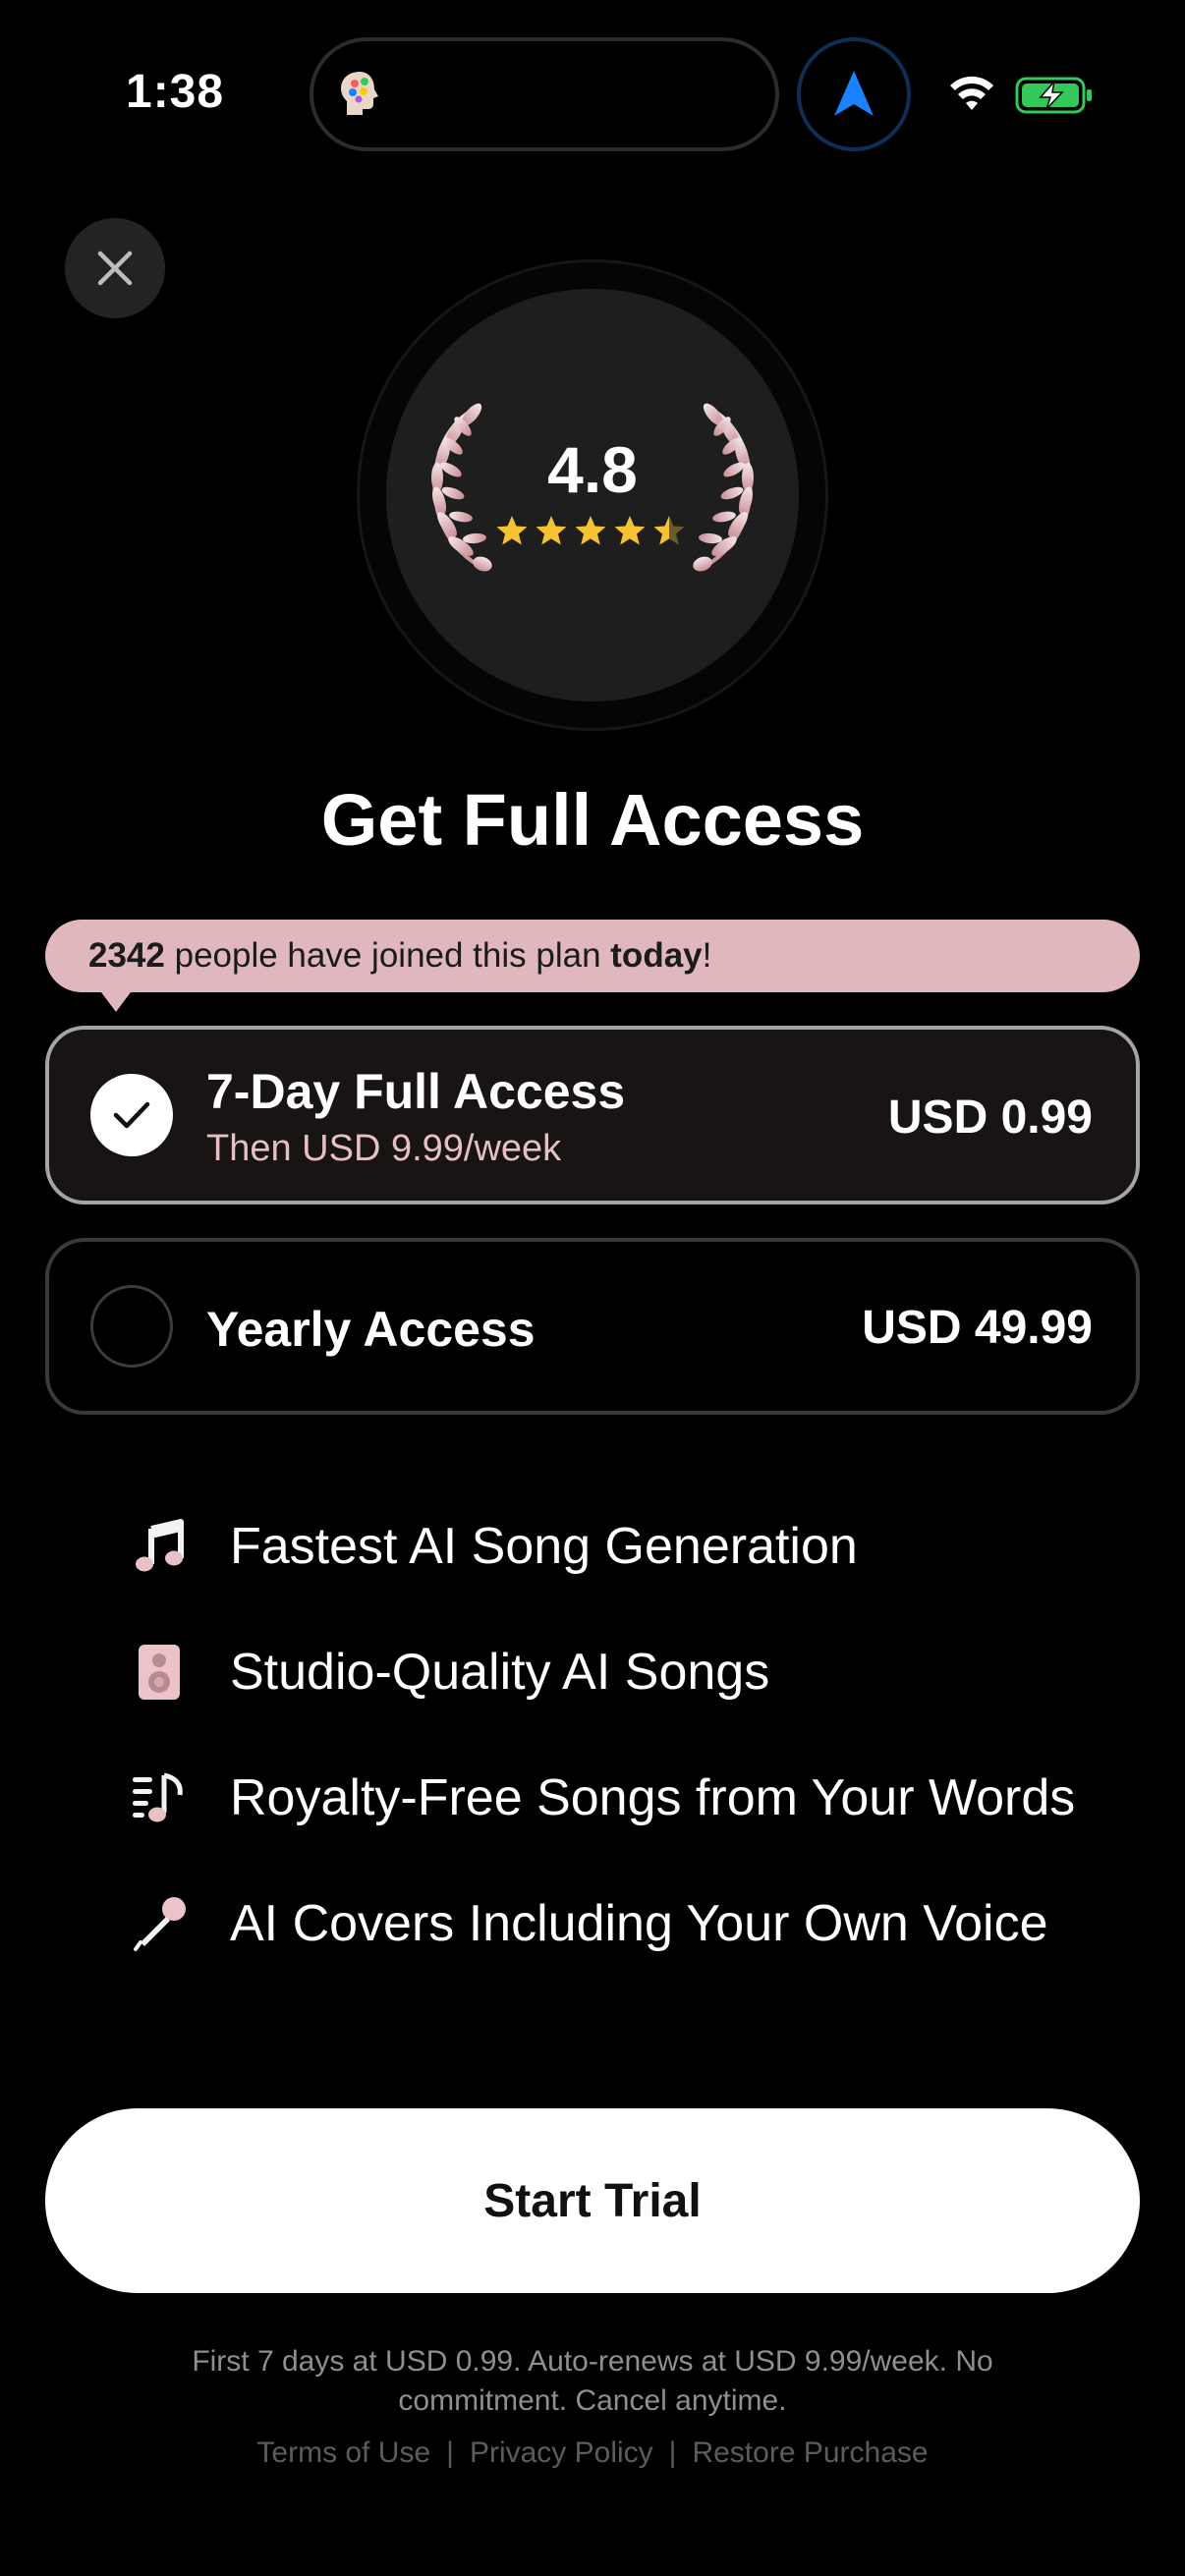  What do you see at coordinates (656, 955) in the screenshot?
I see `banner-today: today` at bounding box center [656, 955].